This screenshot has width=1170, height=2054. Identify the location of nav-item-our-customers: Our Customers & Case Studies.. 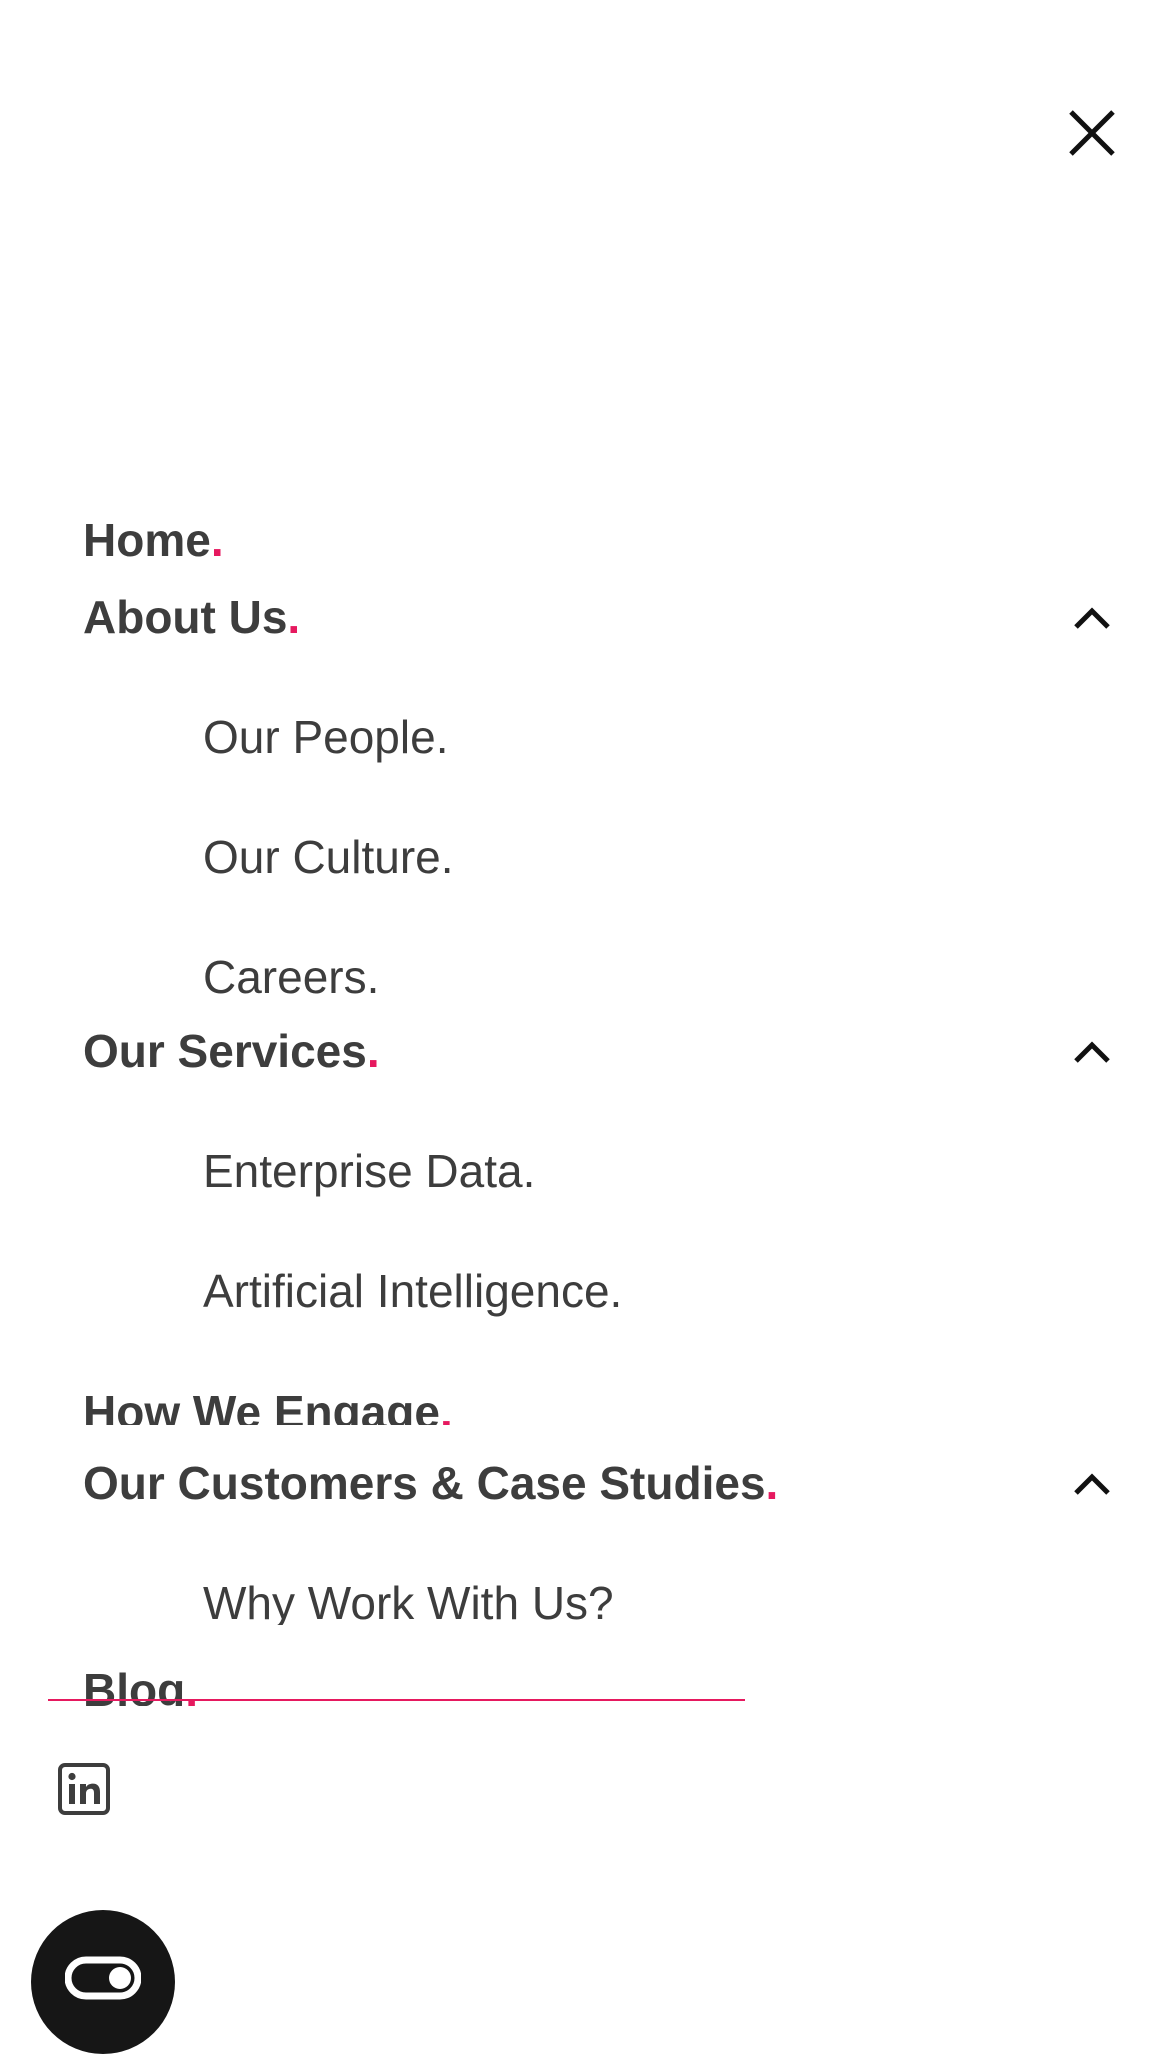
(430, 1483).